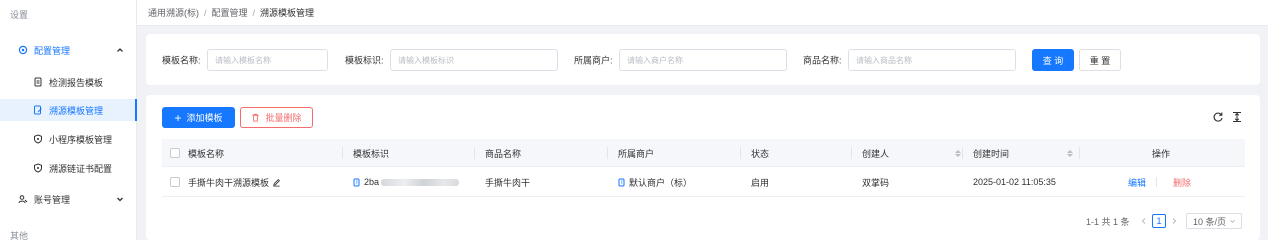  What do you see at coordinates (503, 153) in the screenshot?
I see `column-header-product: 商品名称` at bounding box center [503, 153].